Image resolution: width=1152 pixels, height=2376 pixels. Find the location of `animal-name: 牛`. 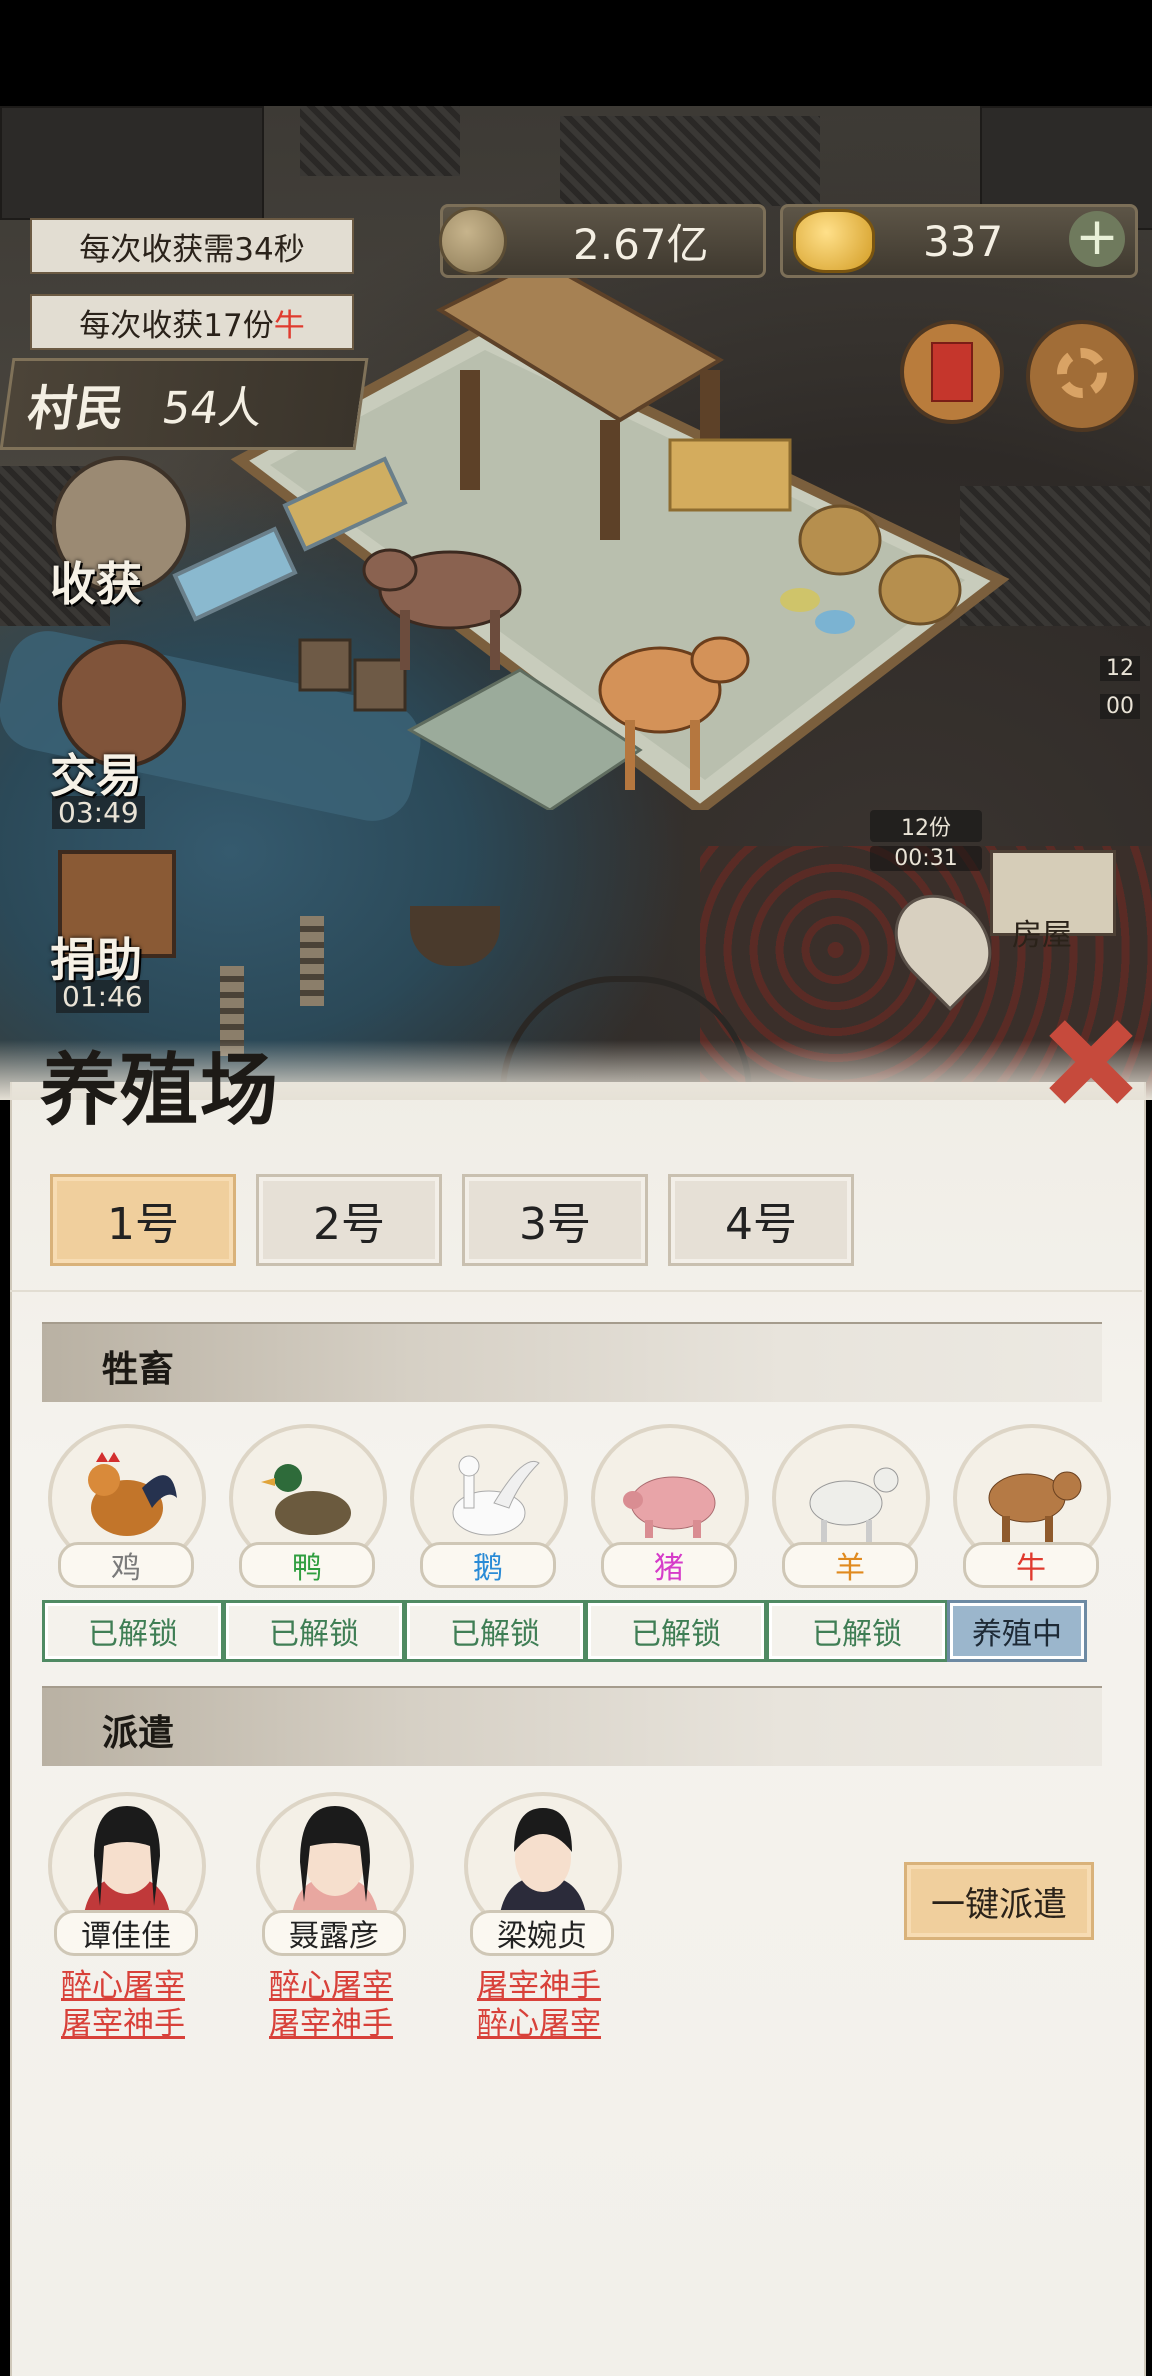

animal-name: 牛 is located at coordinates (1031, 1565).